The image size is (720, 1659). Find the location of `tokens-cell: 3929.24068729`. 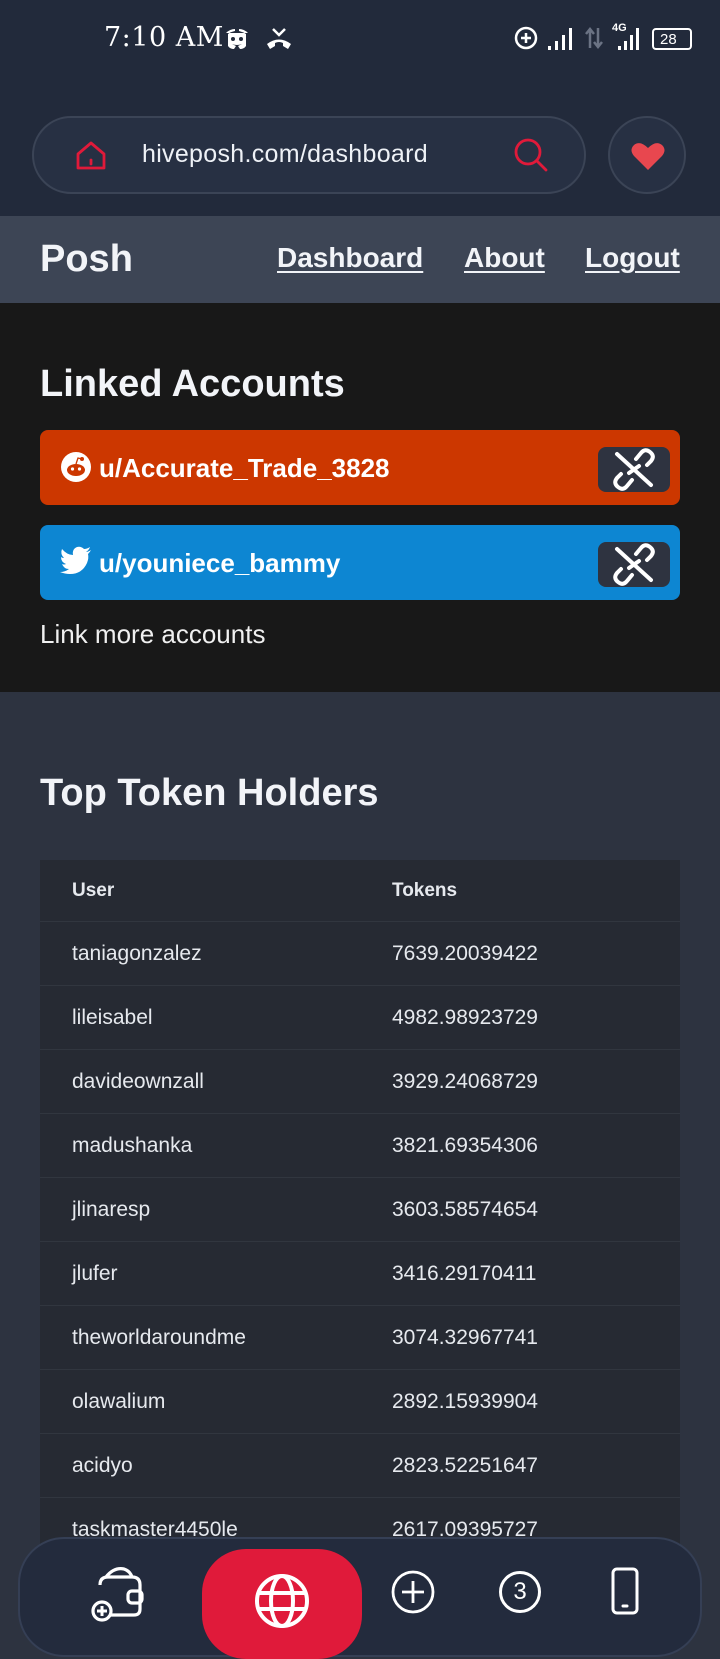

tokens-cell: 3929.24068729 is located at coordinates (465, 1081).